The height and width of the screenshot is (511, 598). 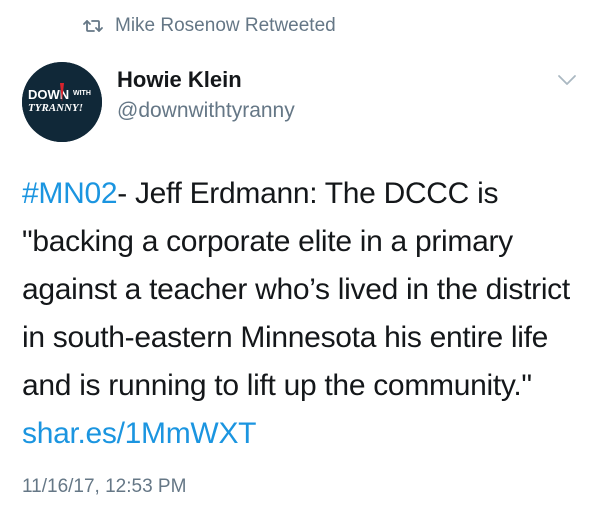 What do you see at coordinates (104, 487) in the screenshot?
I see `timestamp: 11/16/17, 12:53 PM` at bounding box center [104, 487].